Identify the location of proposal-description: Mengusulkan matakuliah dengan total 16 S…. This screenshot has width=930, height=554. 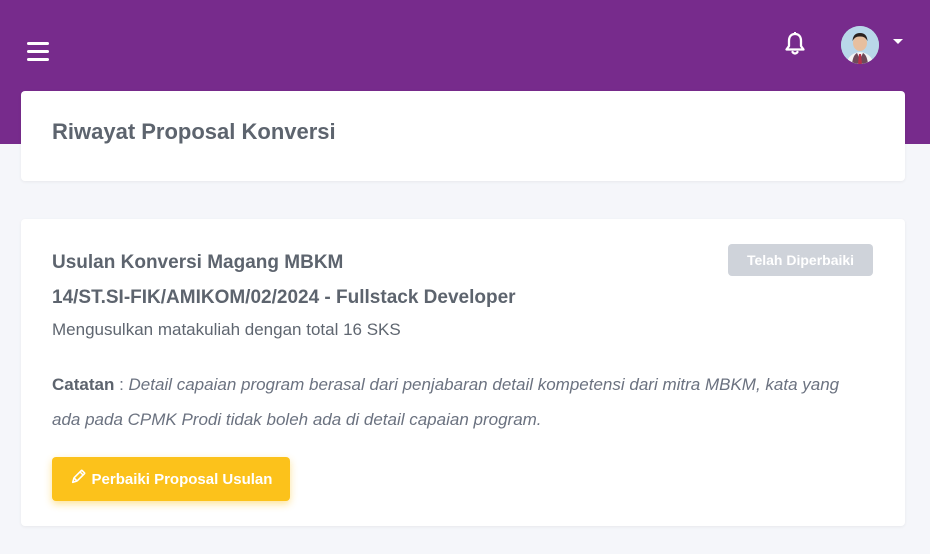
(226, 329).